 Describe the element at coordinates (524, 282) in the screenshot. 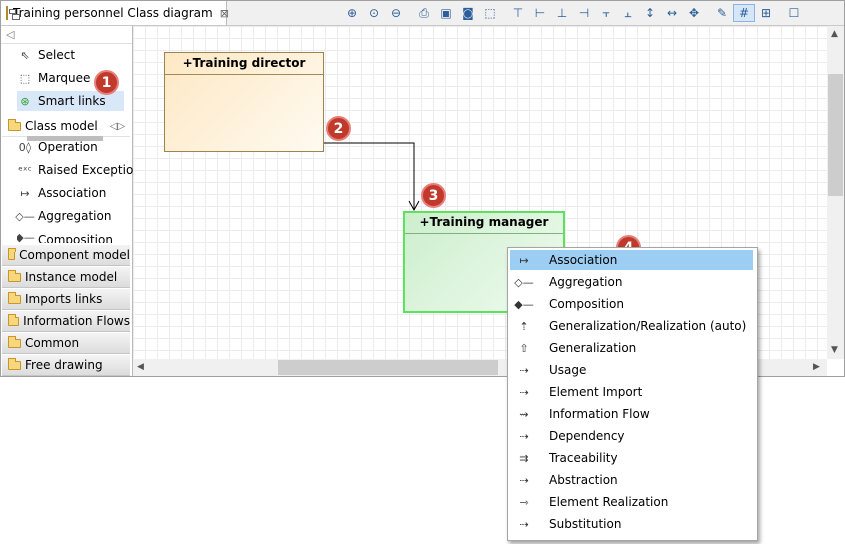

I see `aggregation-icon: ◇—` at that location.